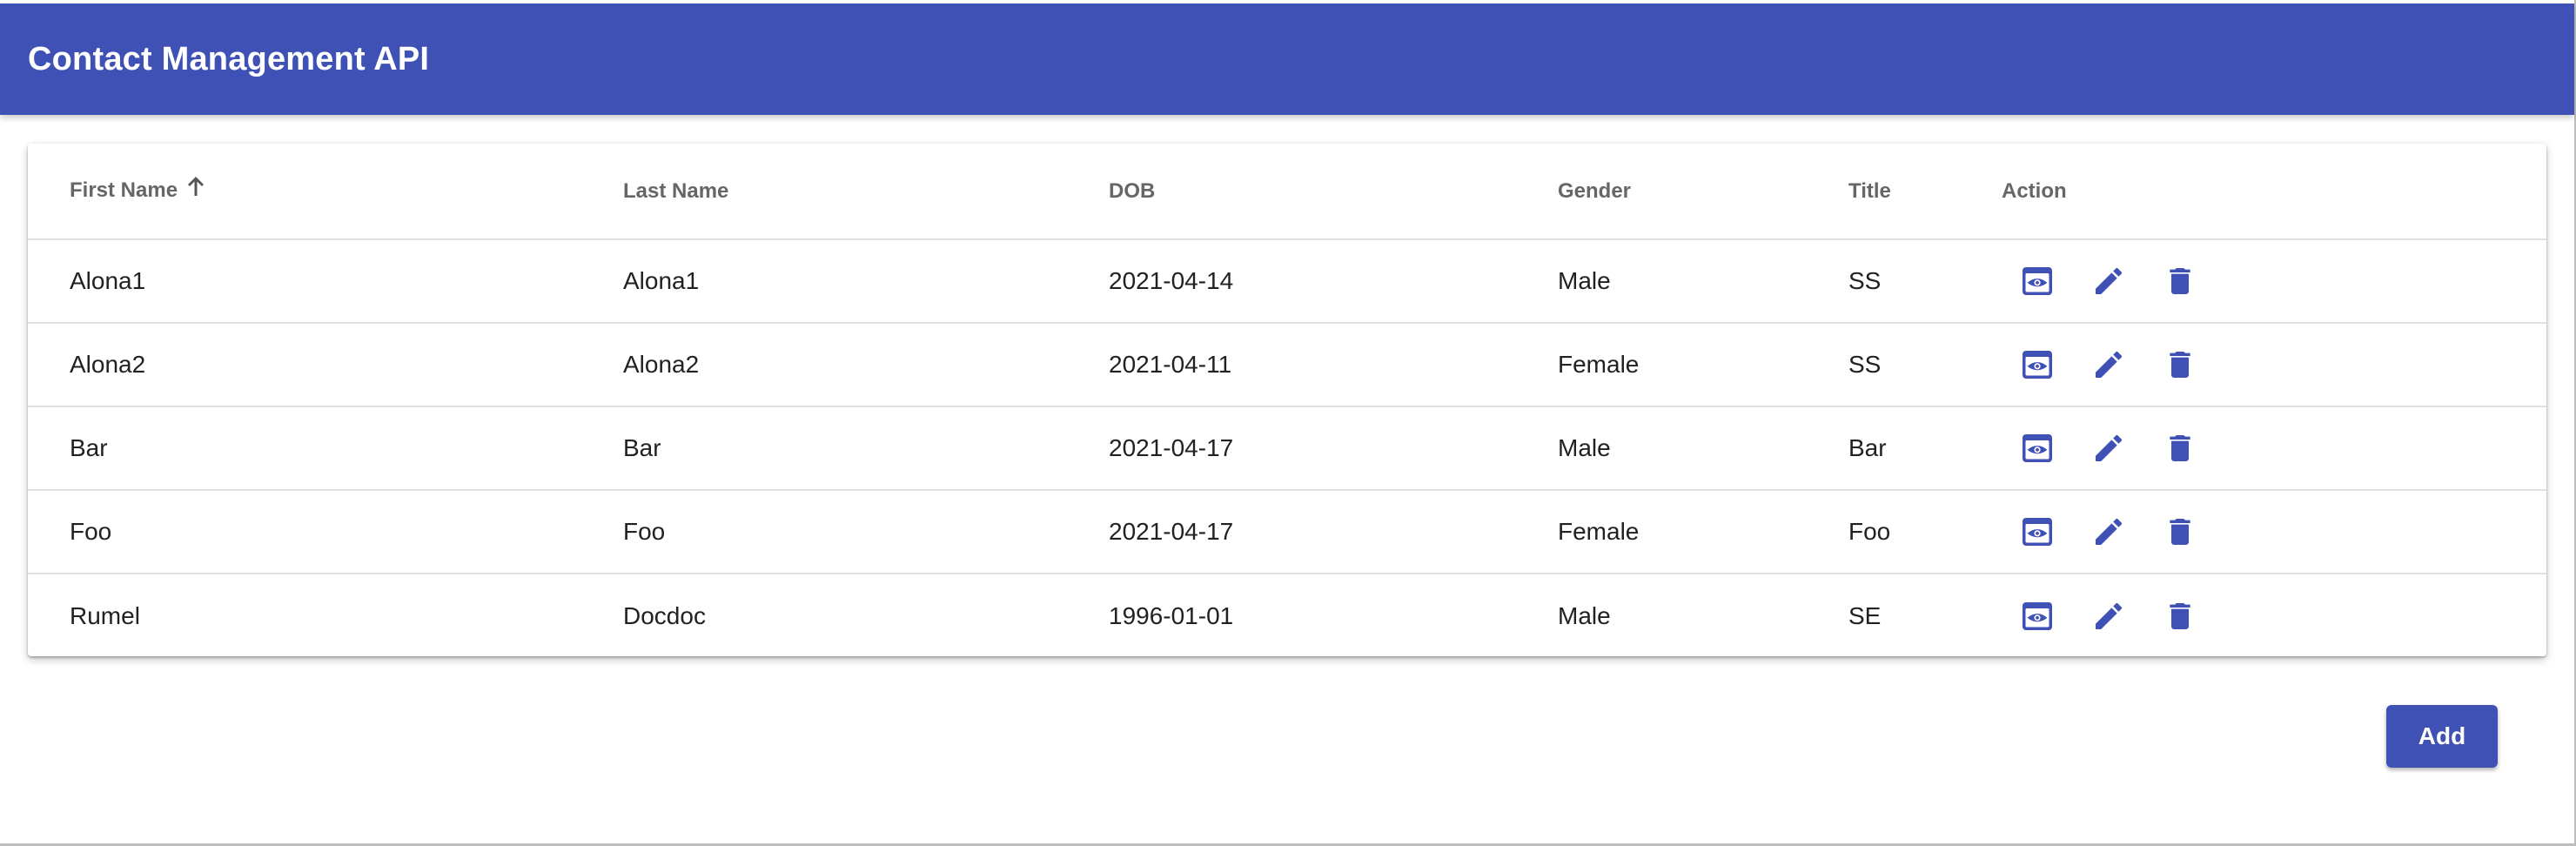  Describe the element at coordinates (1287, 59) in the screenshot. I see `app-bar: Contact Management API` at that location.